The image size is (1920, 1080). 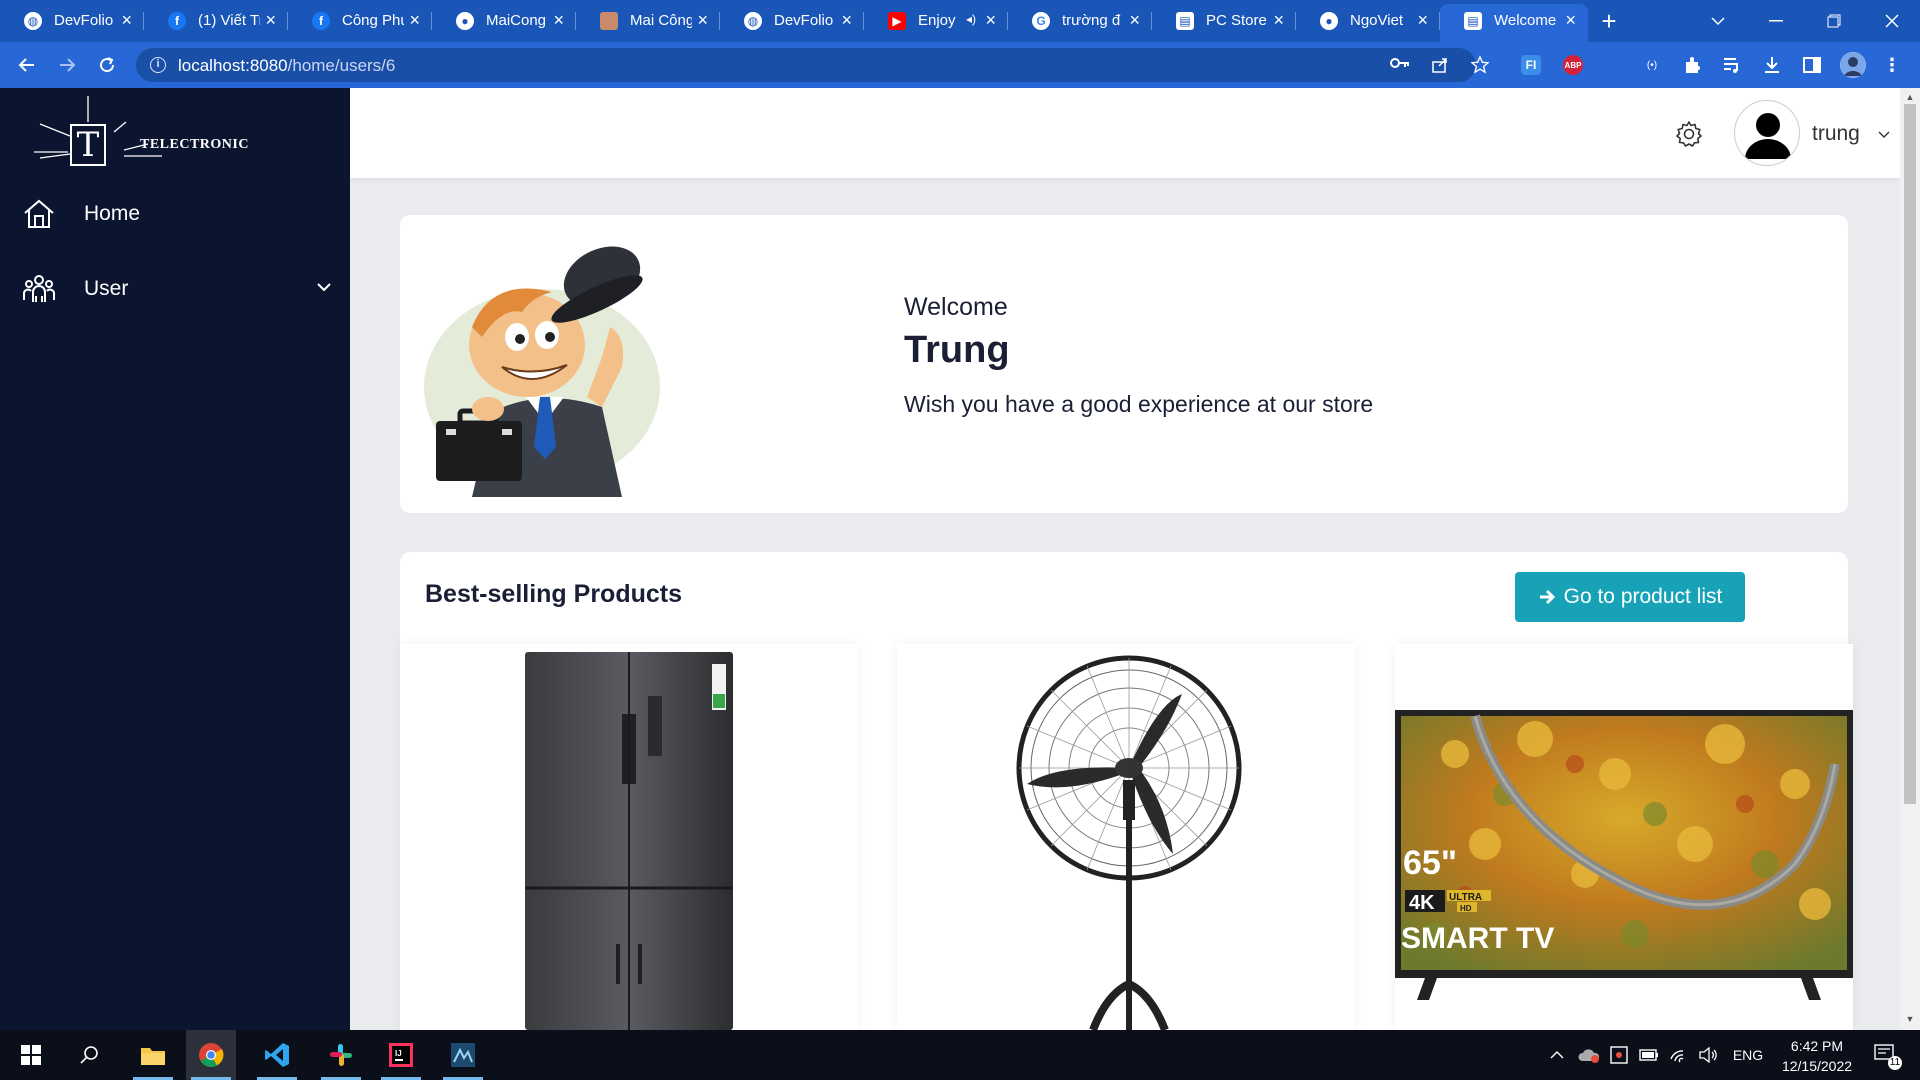 What do you see at coordinates (1422, 903) in the screenshot?
I see `tv-4k-badge: 4K` at bounding box center [1422, 903].